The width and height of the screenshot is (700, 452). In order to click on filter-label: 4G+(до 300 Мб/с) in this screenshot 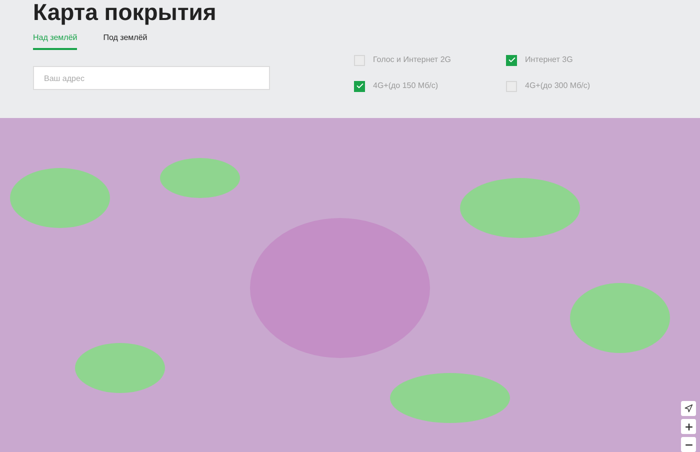, I will do `click(557, 86)`.